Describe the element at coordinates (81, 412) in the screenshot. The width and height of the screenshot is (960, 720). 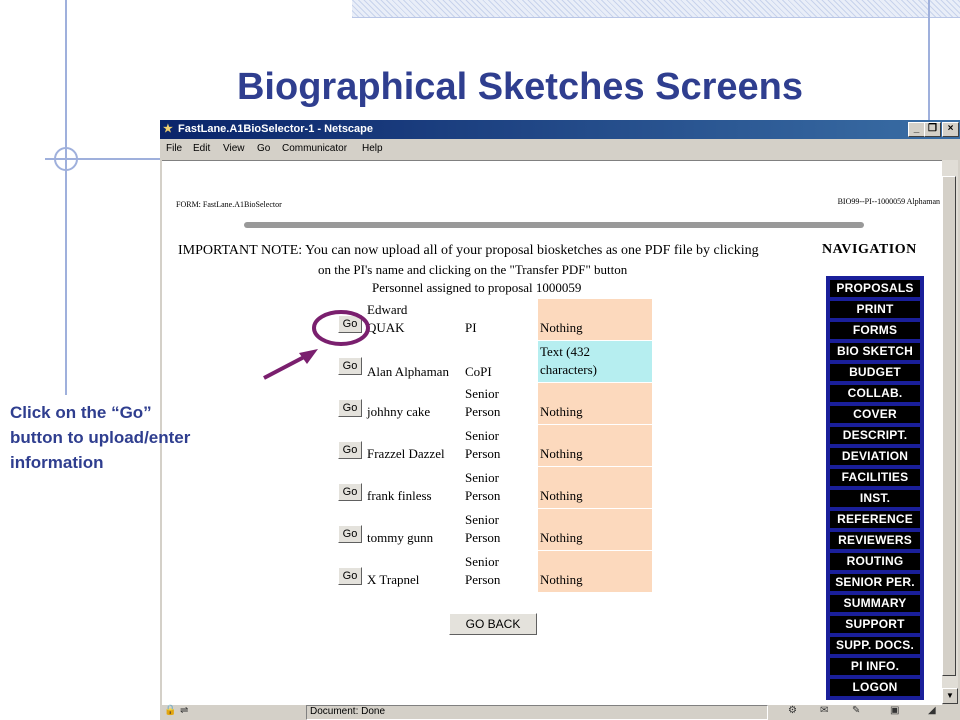
I see `callout-line: Click on the “Go”` at that location.